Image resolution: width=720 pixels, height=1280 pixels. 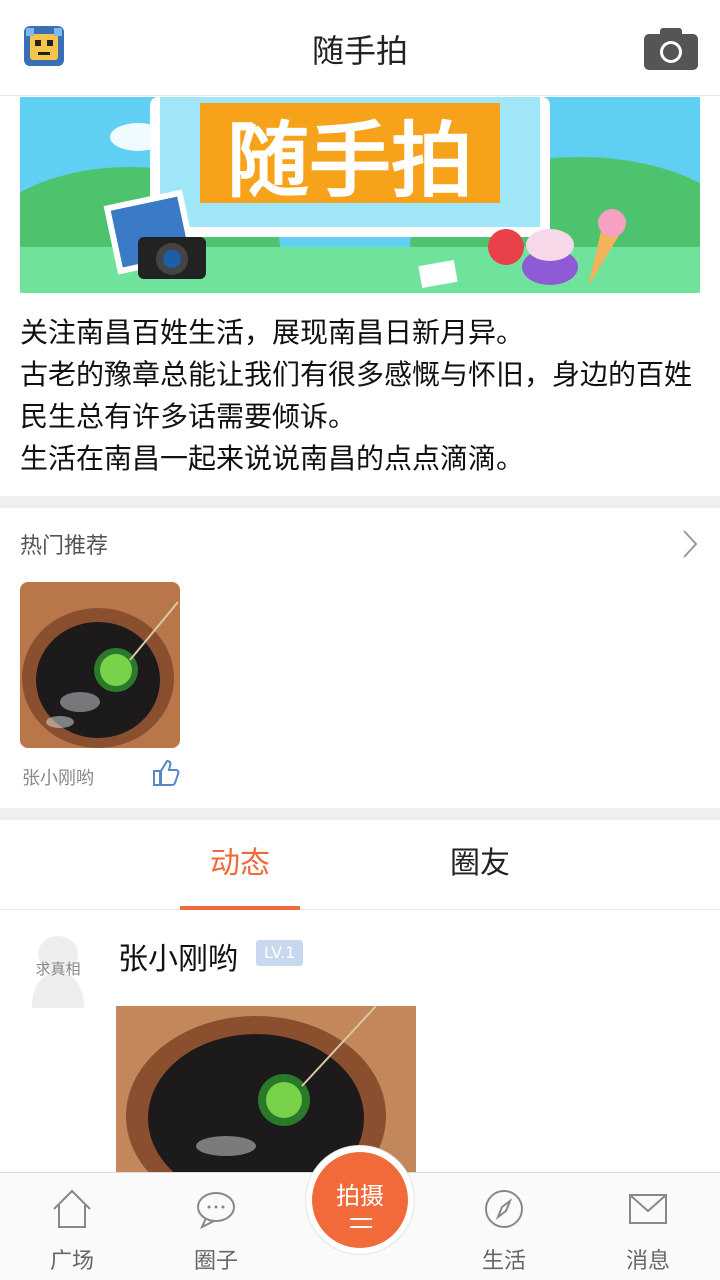 I want to click on feed-tabs: 动态 圈友, so click(x=360, y=866).